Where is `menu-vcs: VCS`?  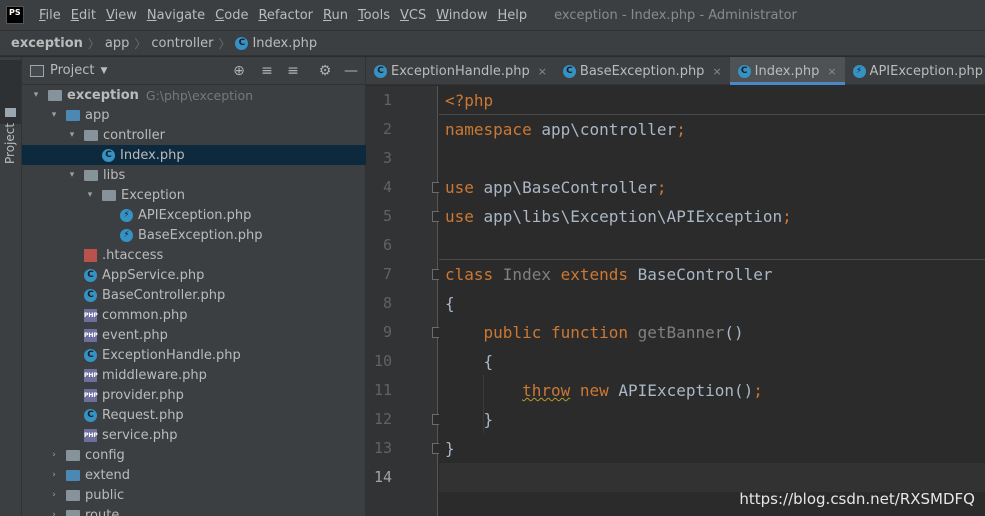
menu-vcs: VCS is located at coordinates (413, 15).